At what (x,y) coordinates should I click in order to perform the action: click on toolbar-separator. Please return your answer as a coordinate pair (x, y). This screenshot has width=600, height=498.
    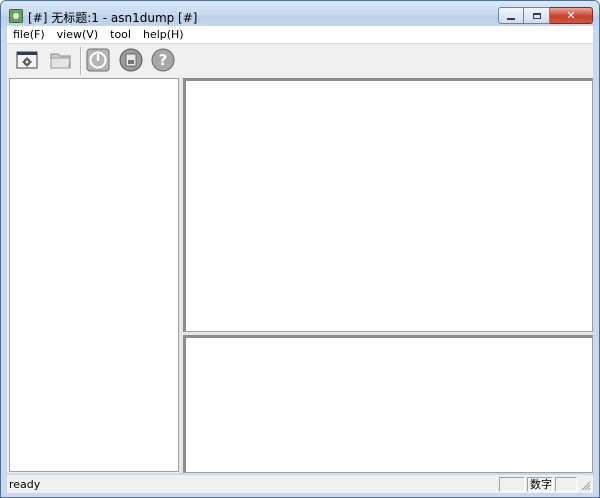
    Looking at the image, I should click on (81, 61).